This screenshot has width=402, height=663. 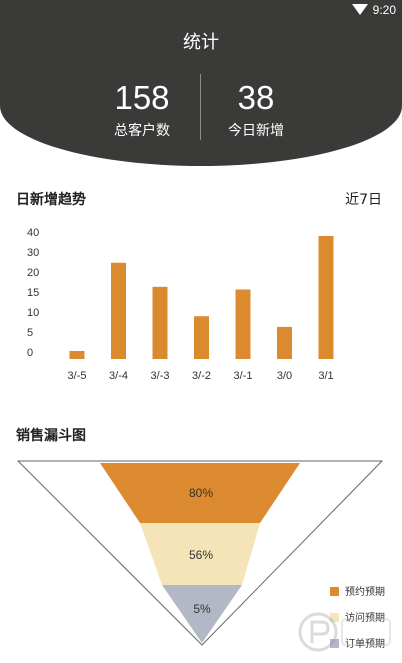 What do you see at coordinates (33, 293) in the screenshot?
I see `y-tick-label: 15` at bounding box center [33, 293].